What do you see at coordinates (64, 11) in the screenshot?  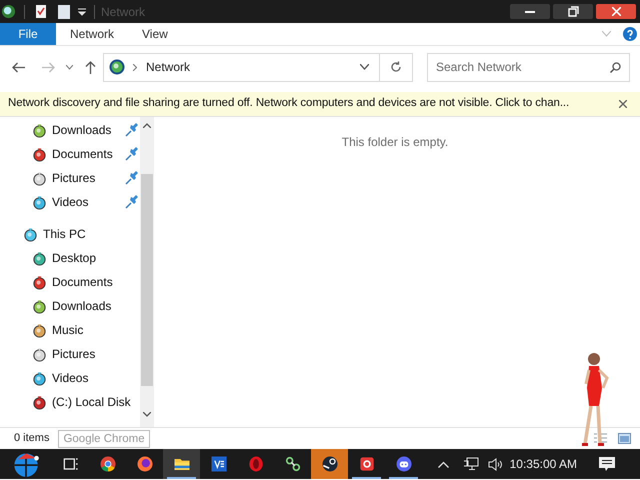 I see `folder-icon` at bounding box center [64, 11].